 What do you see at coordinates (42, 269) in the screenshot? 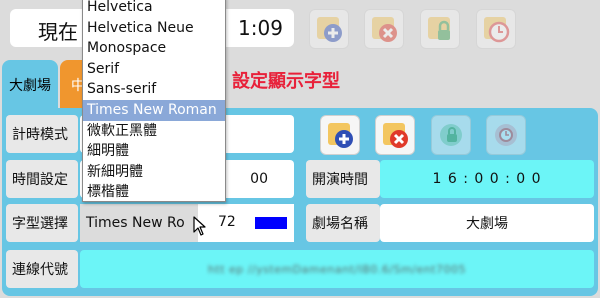
I see `connection-code-label: 連線代號` at bounding box center [42, 269].